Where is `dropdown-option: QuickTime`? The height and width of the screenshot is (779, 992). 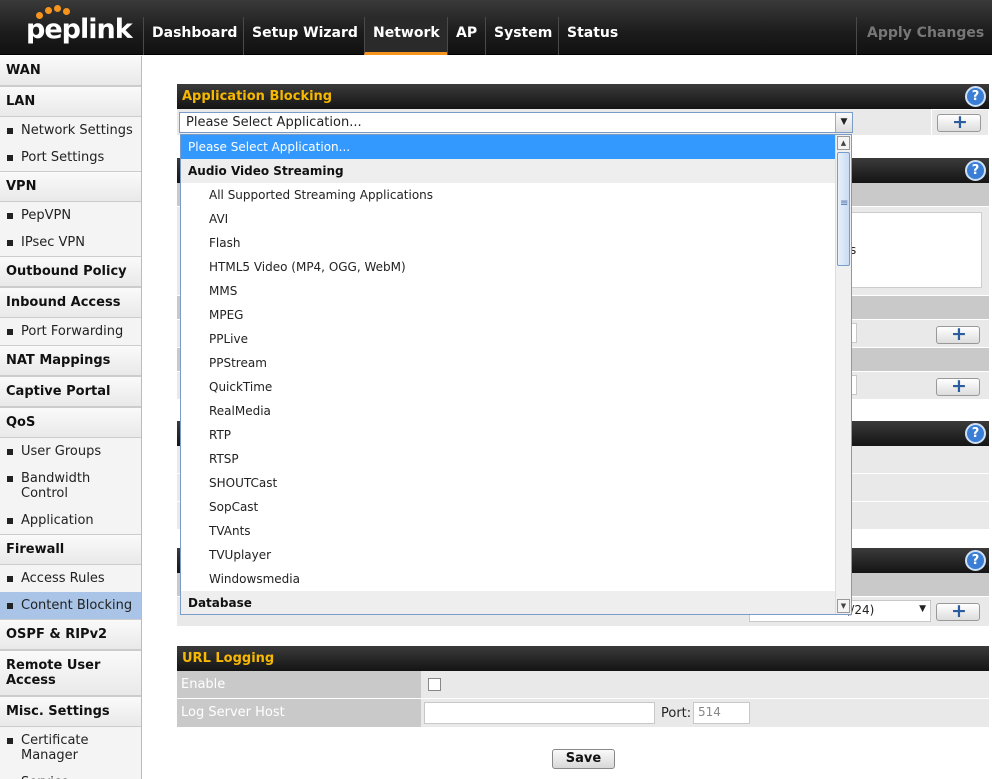
dropdown-option: QuickTime is located at coordinates (516, 387).